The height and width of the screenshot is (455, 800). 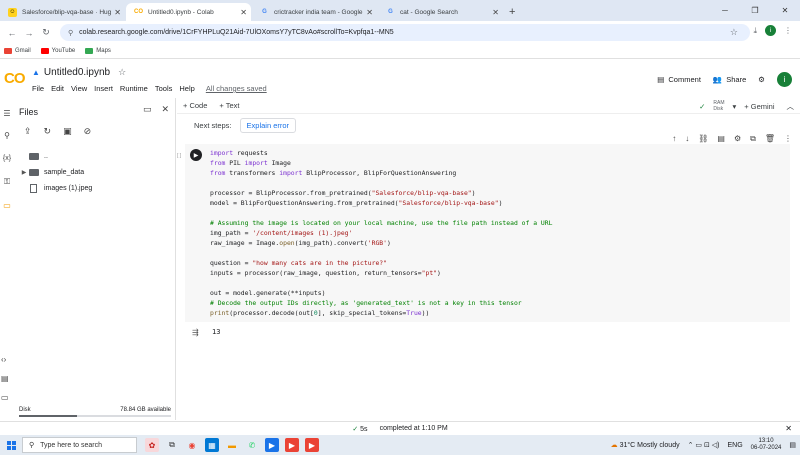 What do you see at coordinates (753, 139) in the screenshot?
I see `mirror-cell-icon: ⧉` at bounding box center [753, 139].